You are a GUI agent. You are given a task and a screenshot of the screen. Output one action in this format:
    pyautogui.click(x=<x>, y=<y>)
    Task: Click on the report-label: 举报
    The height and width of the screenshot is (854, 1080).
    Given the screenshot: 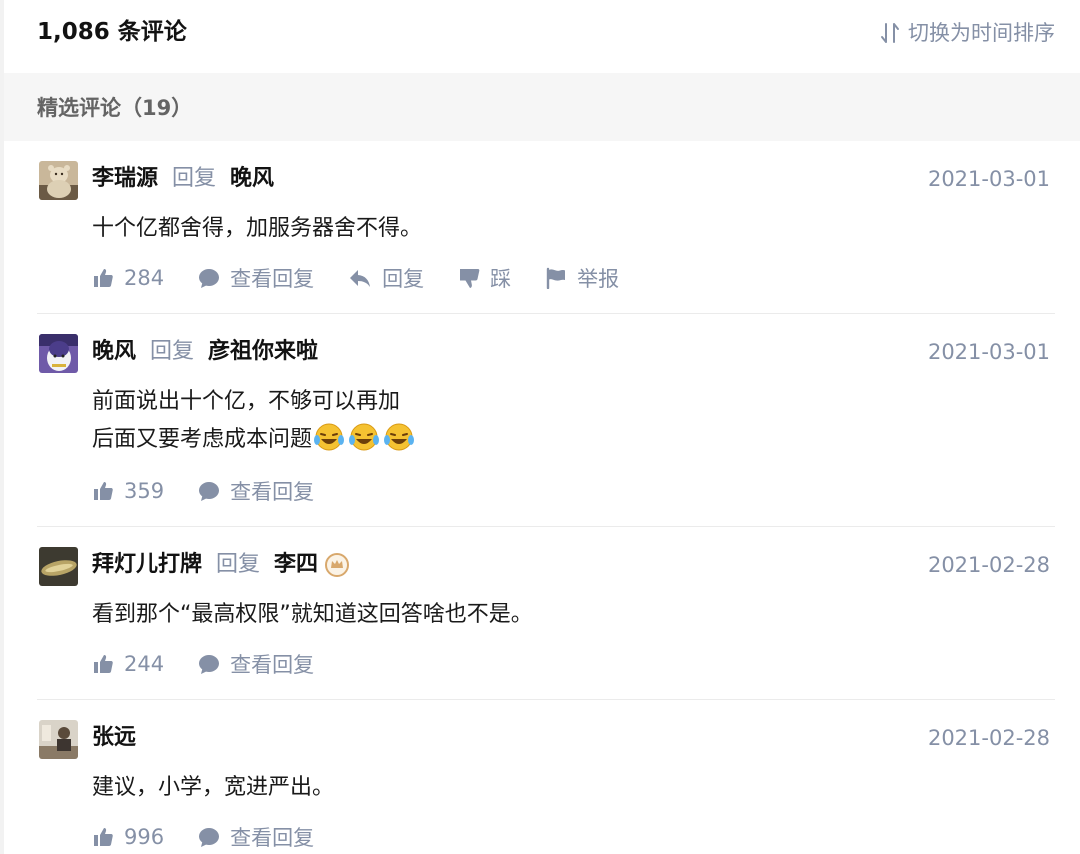 What is the action you would take?
    pyautogui.click(x=598, y=279)
    